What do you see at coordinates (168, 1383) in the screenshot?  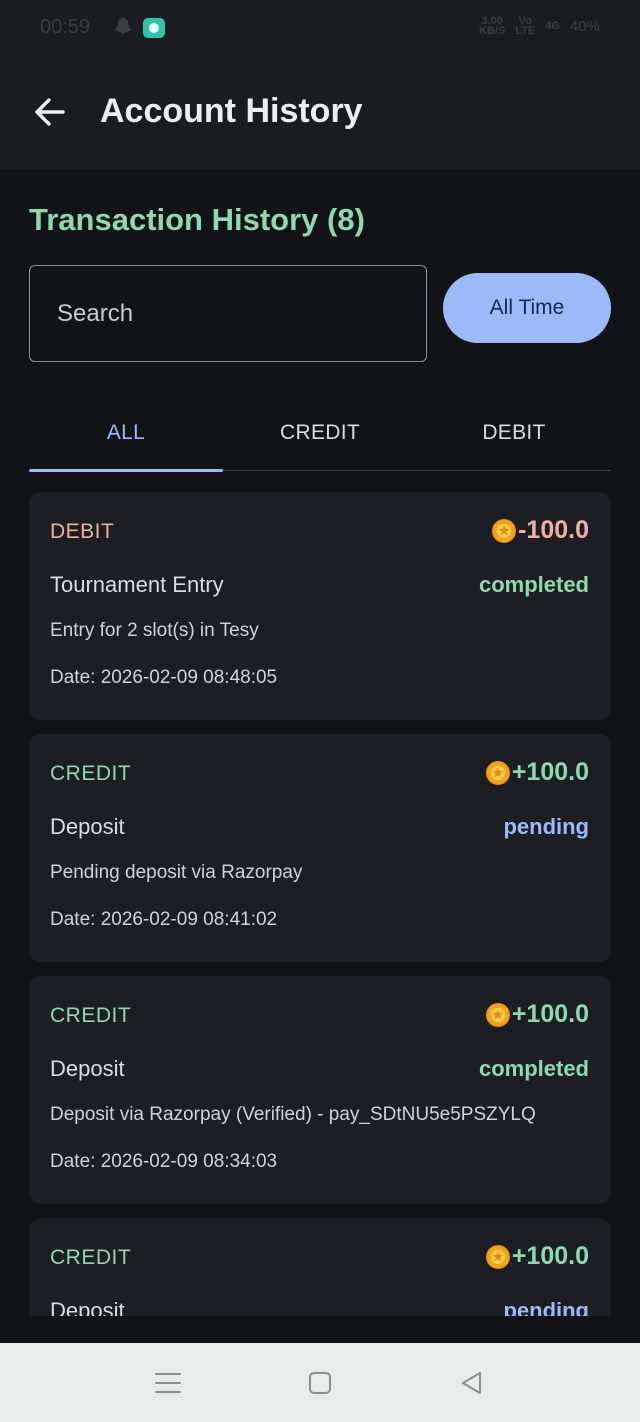 I see `menu-icon` at bounding box center [168, 1383].